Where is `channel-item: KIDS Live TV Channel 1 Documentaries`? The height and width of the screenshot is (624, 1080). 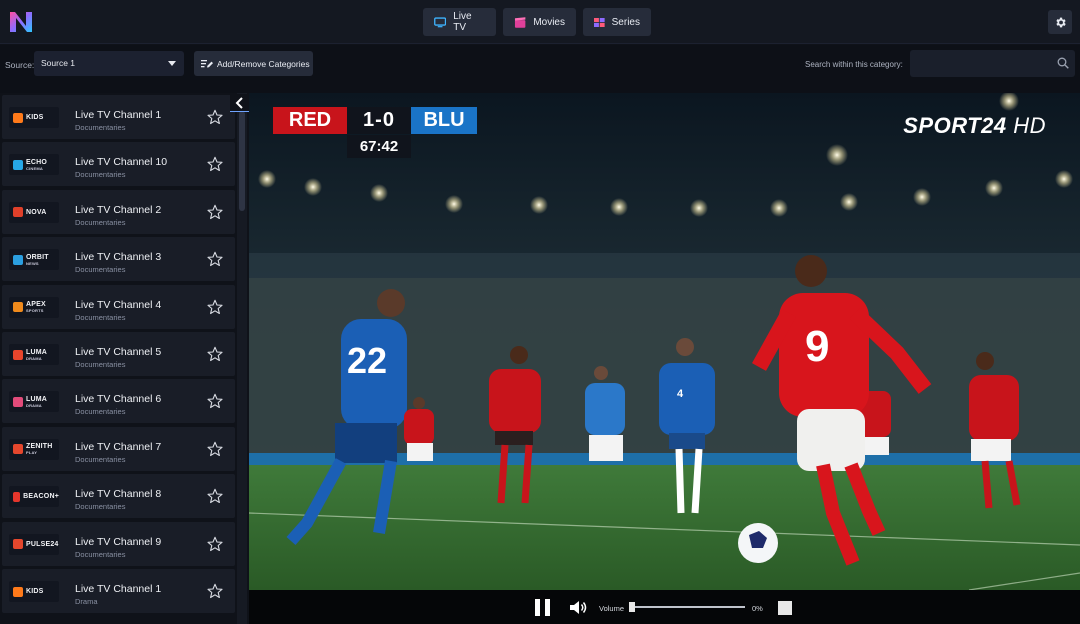
channel-item: KIDS Live TV Channel 1 Documentaries is located at coordinates (118, 117).